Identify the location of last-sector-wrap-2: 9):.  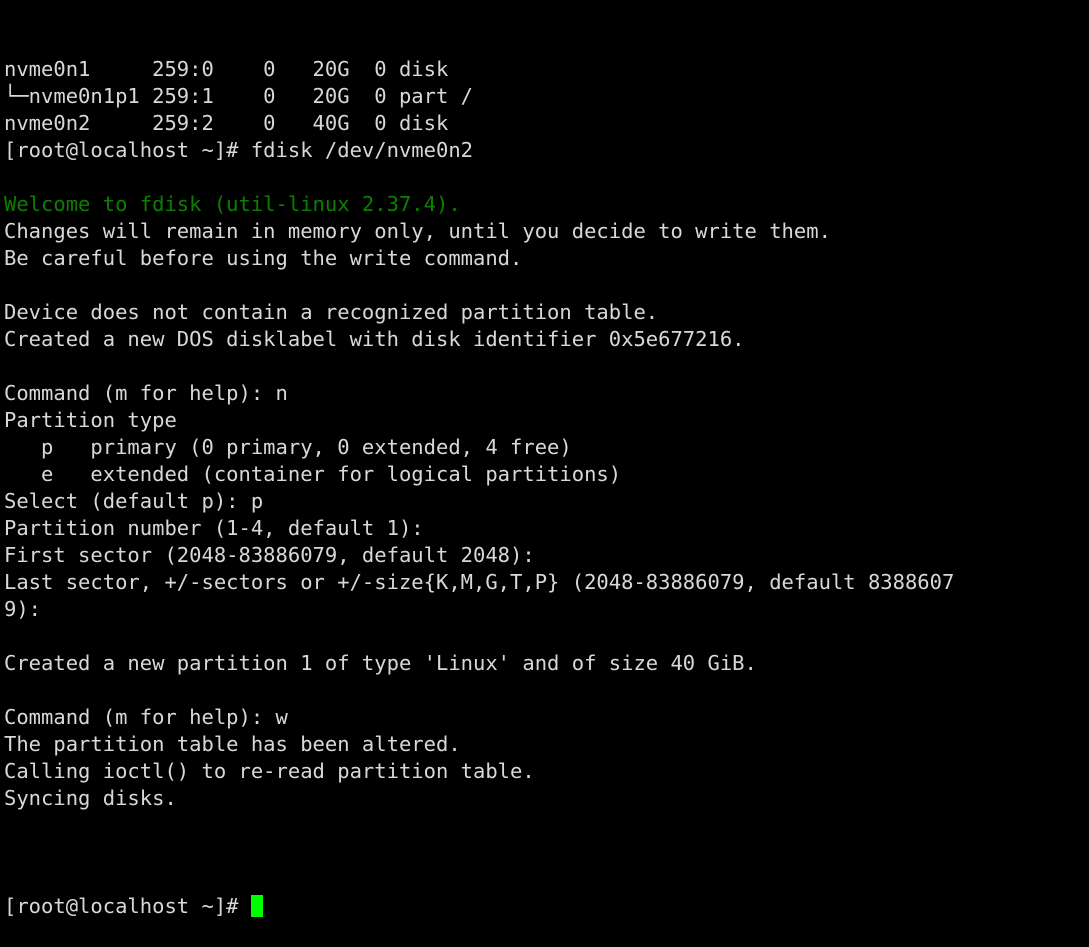
(29, 609).